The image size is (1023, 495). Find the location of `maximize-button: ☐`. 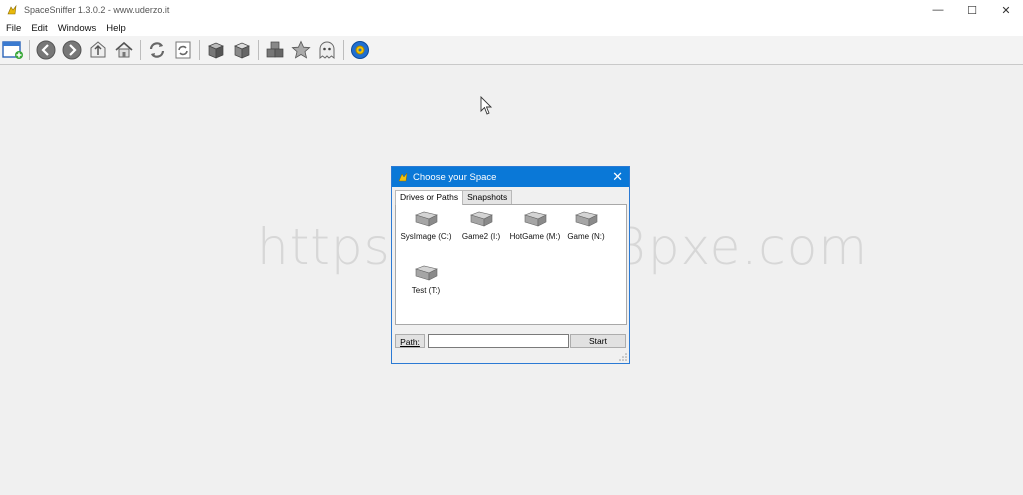

maximize-button: ☐ is located at coordinates (972, 10).